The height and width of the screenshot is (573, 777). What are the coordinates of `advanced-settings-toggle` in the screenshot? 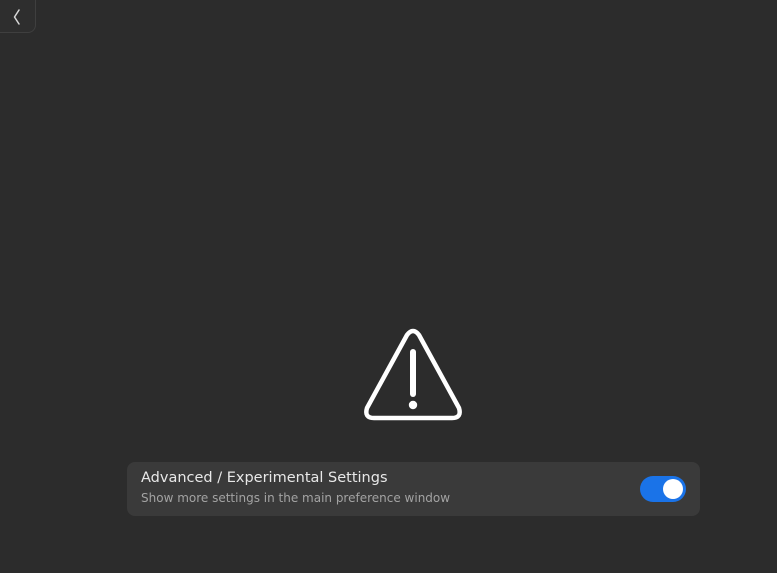 It's located at (663, 489).